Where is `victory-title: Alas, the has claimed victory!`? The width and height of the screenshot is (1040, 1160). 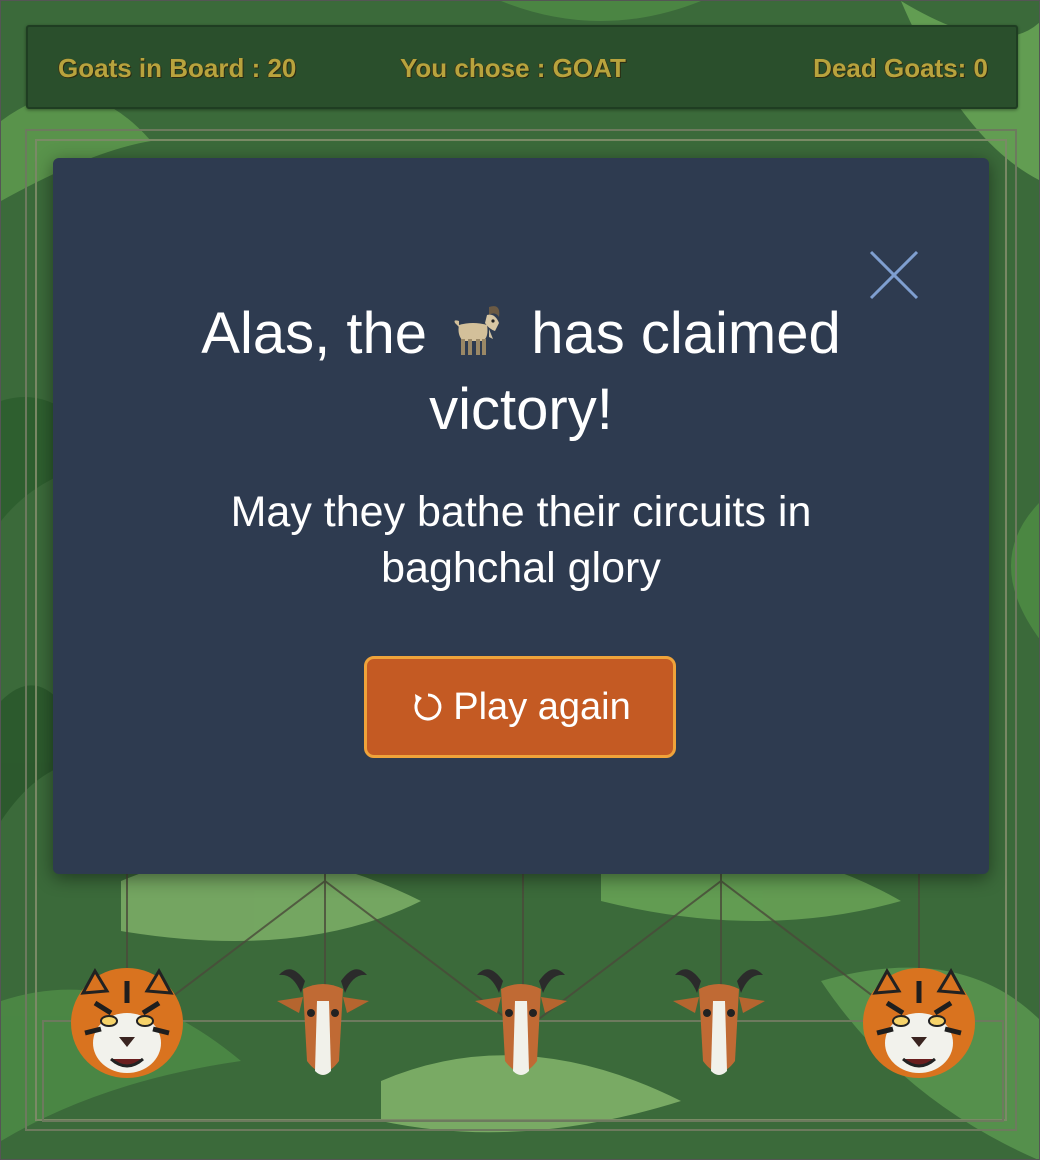
victory-title: Alas, the has claimed victory! is located at coordinates (521, 372).